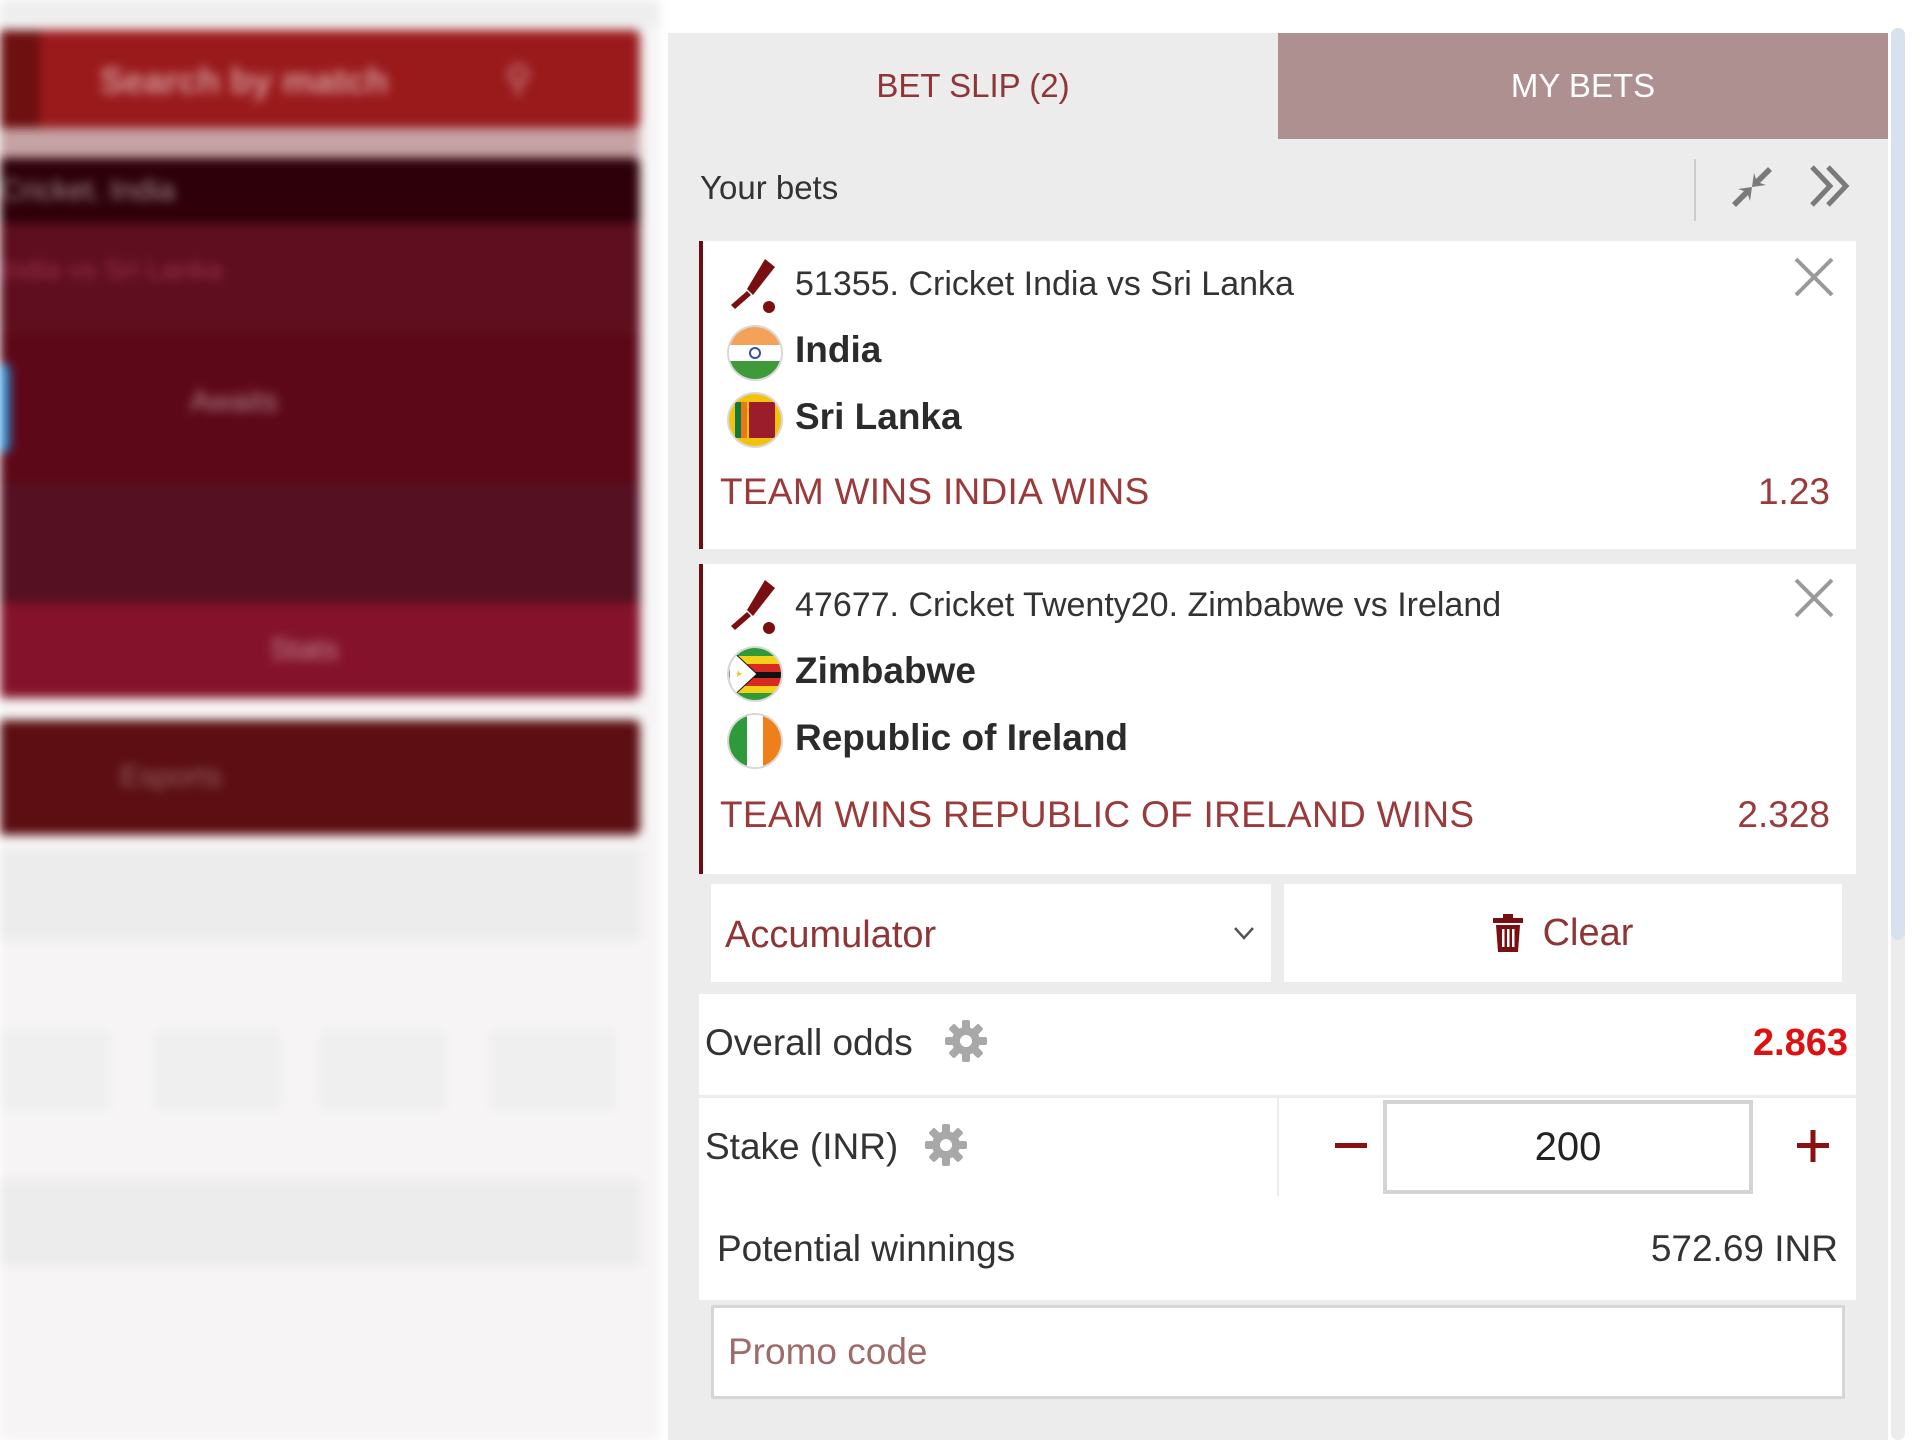 This screenshot has height=1440, width=1920. I want to click on trash-icon, so click(1507, 933).